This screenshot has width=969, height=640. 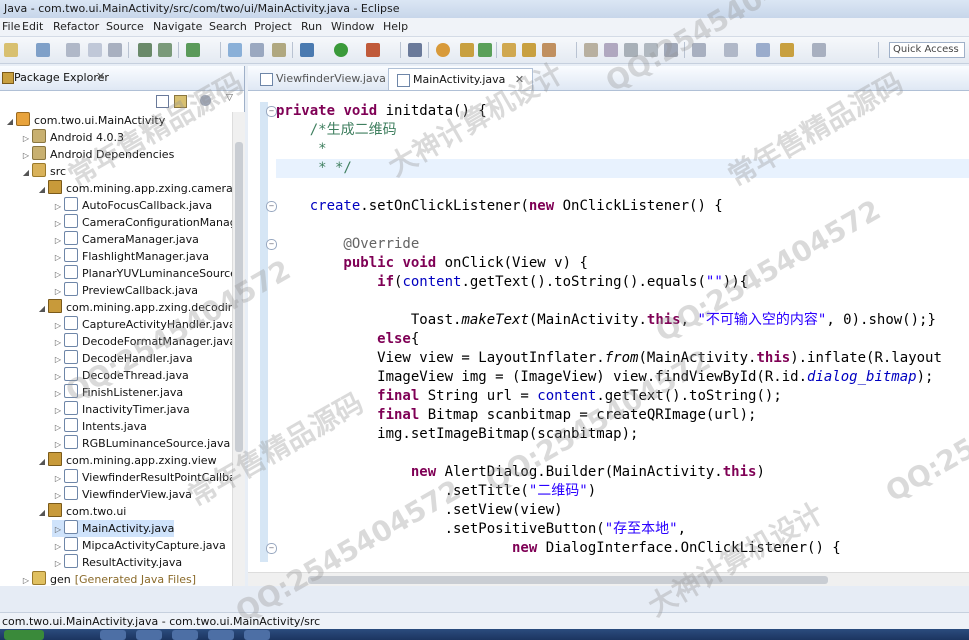 I want to click on tree-scrollbar, so click(x=238, y=349).